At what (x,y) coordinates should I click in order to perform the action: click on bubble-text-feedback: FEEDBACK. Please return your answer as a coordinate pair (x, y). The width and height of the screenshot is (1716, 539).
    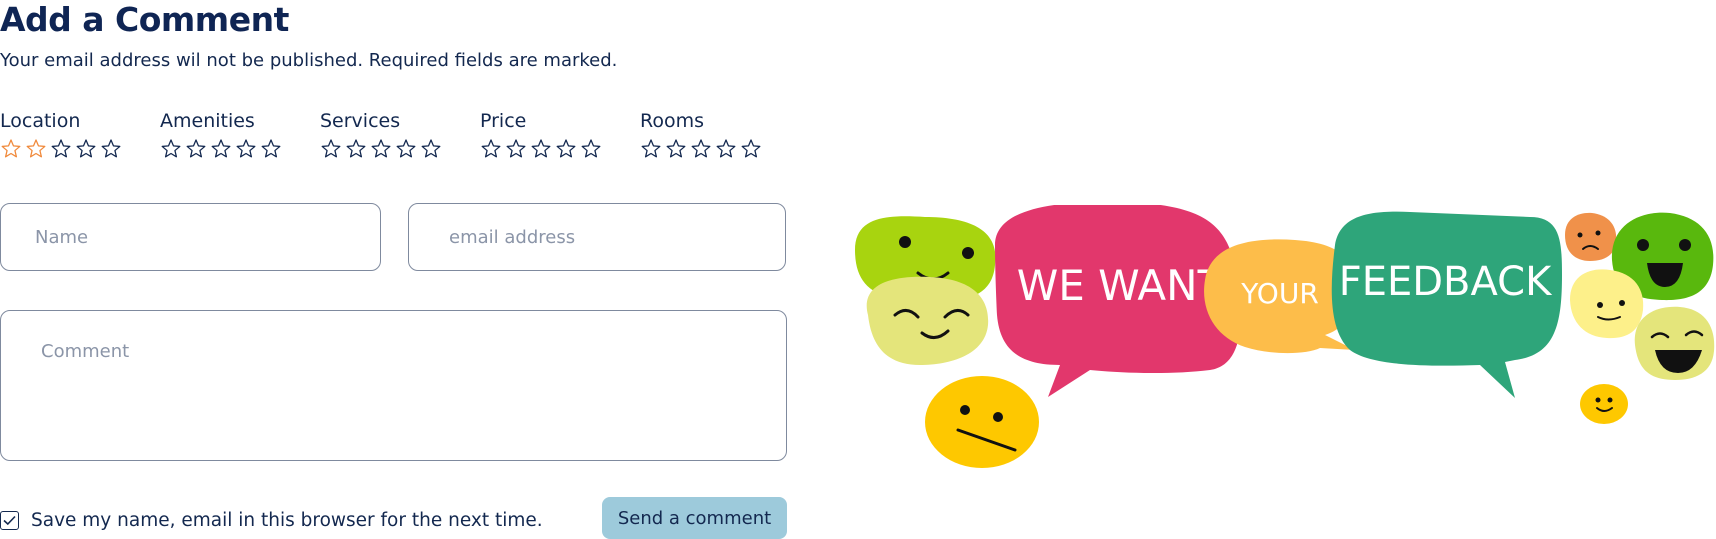
    Looking at the image, I should click on (1446, 282).